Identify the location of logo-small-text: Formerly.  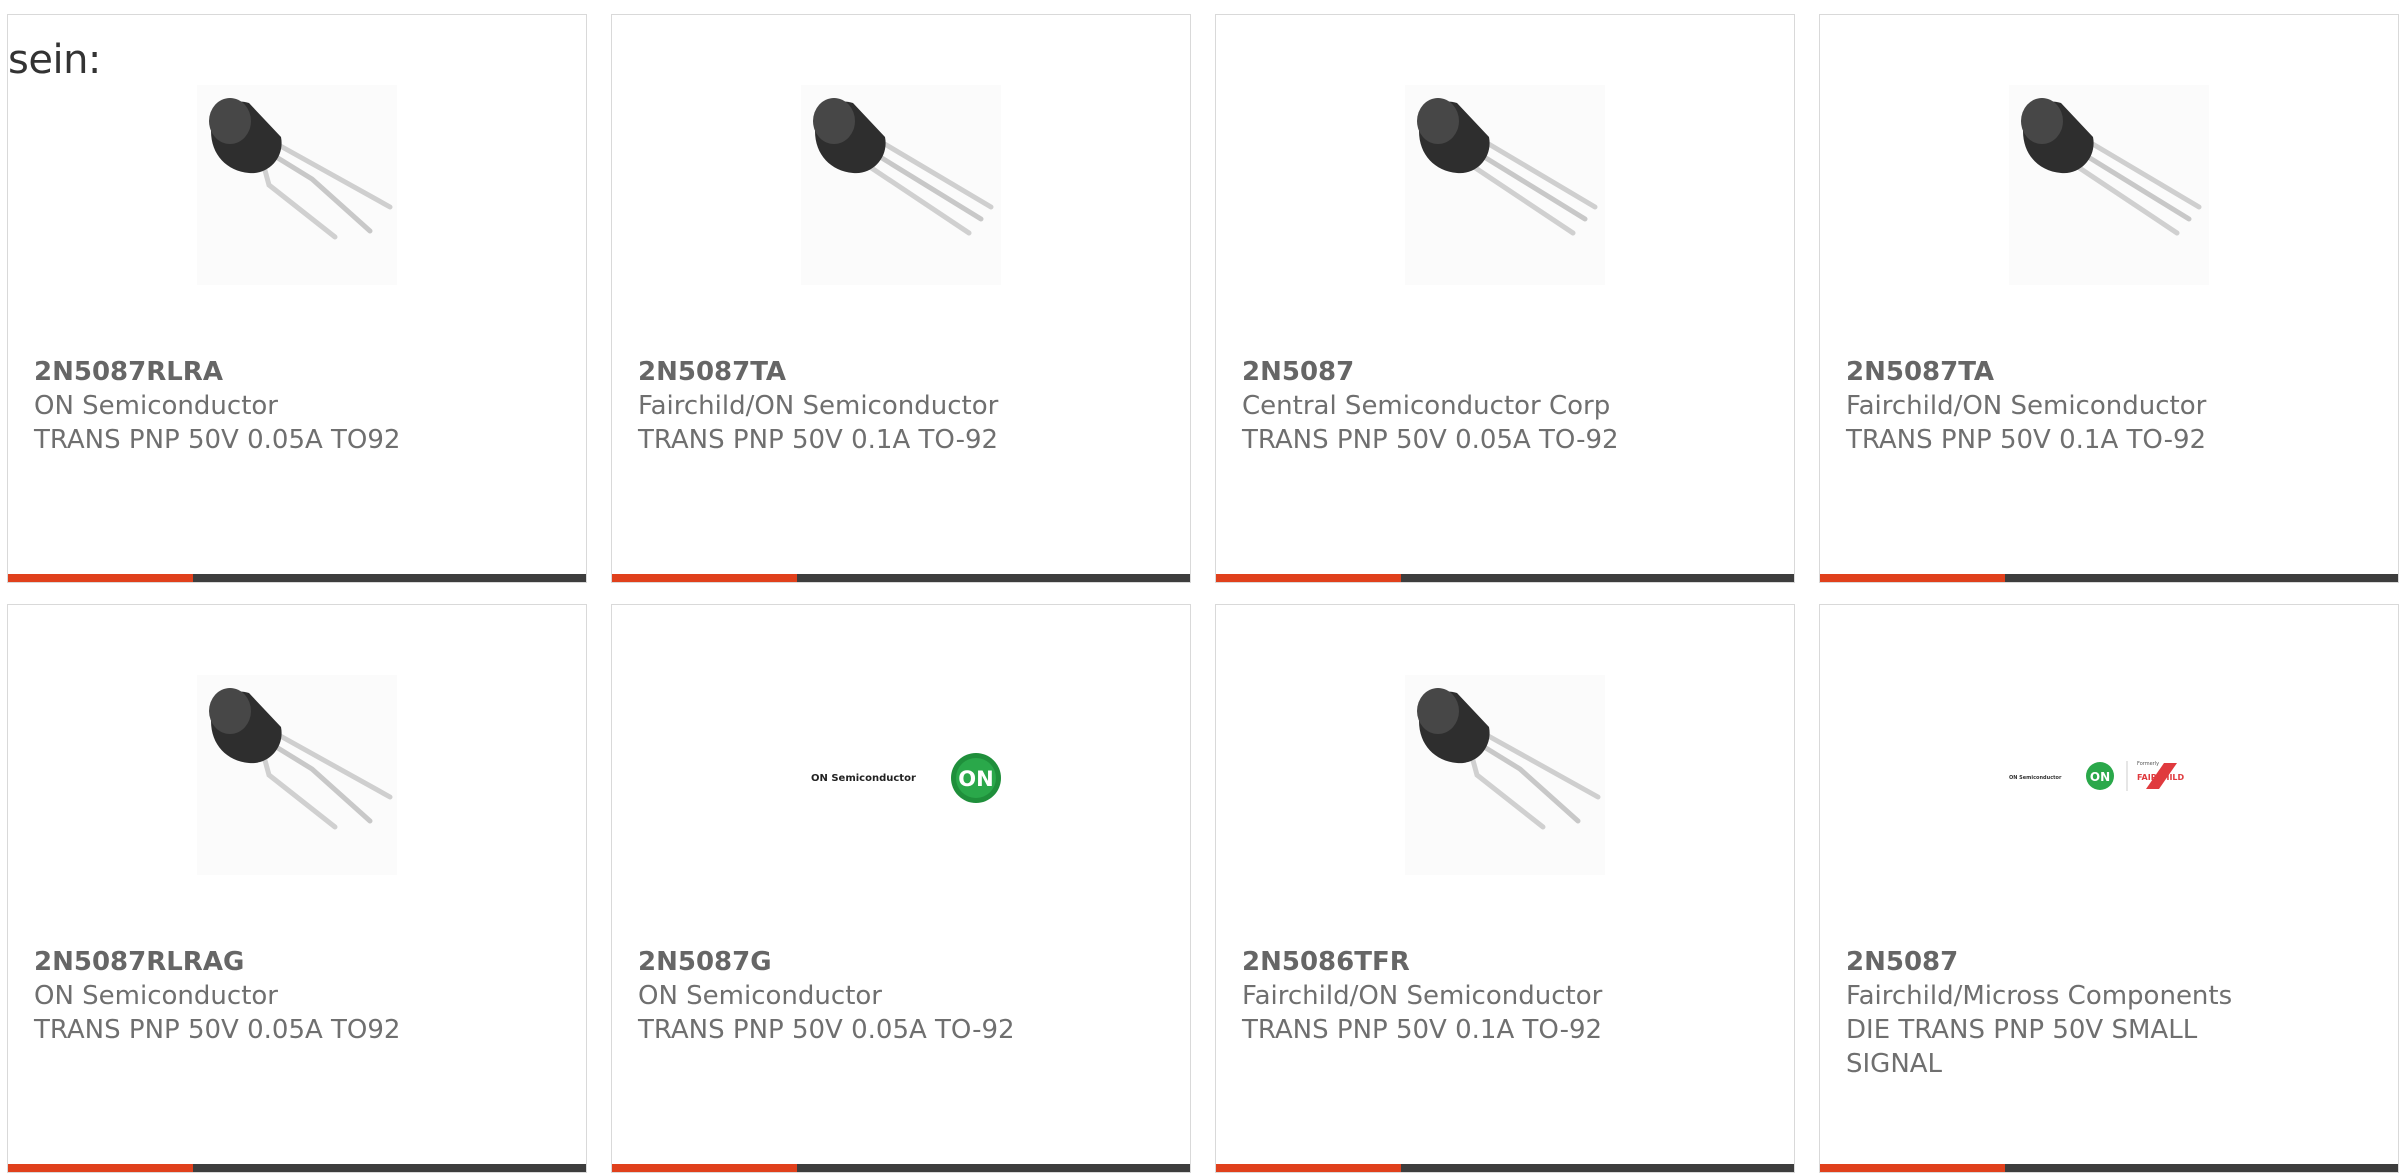
(2148, 764).